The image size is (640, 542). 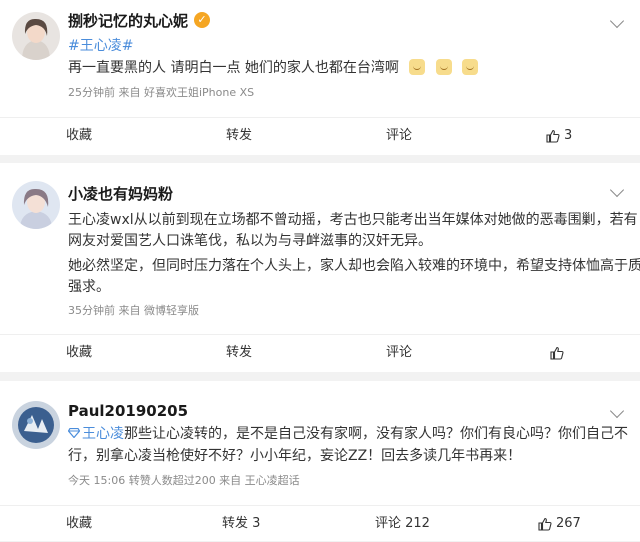 I want to click on like-count: 3, so click(x=568, y=135).